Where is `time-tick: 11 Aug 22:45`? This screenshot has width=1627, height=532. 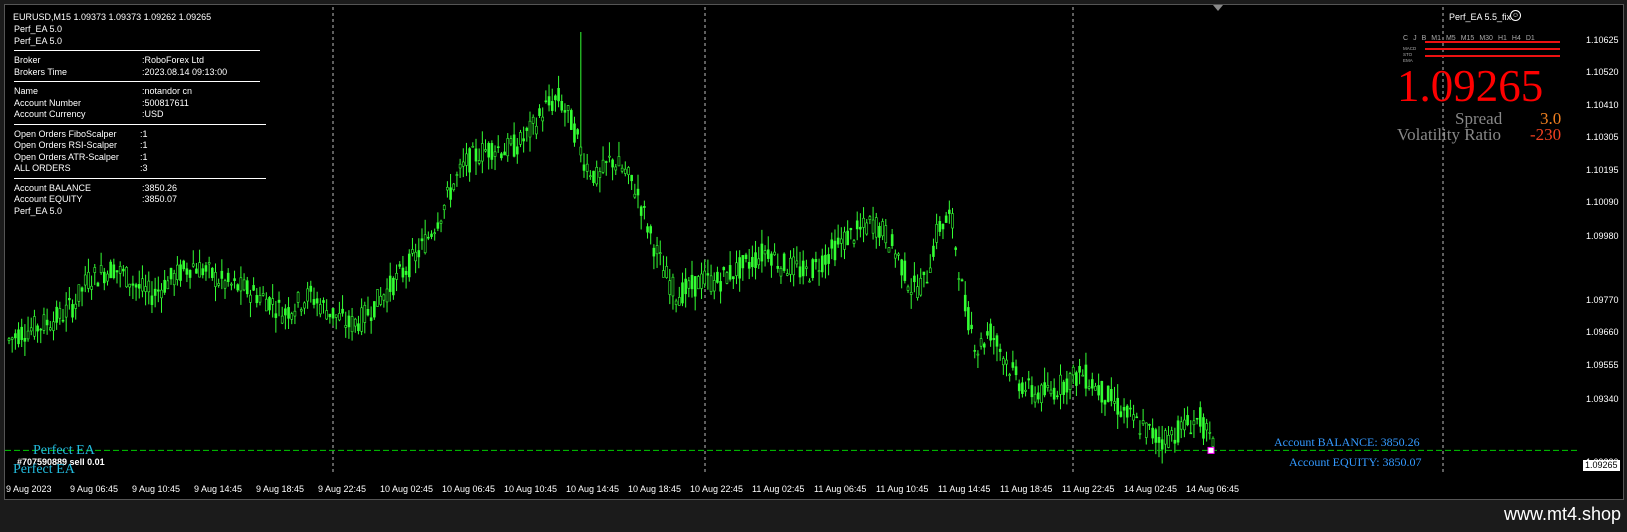 time-tick: 11 Aug 22:45 is located at coordinates (1088, 489).